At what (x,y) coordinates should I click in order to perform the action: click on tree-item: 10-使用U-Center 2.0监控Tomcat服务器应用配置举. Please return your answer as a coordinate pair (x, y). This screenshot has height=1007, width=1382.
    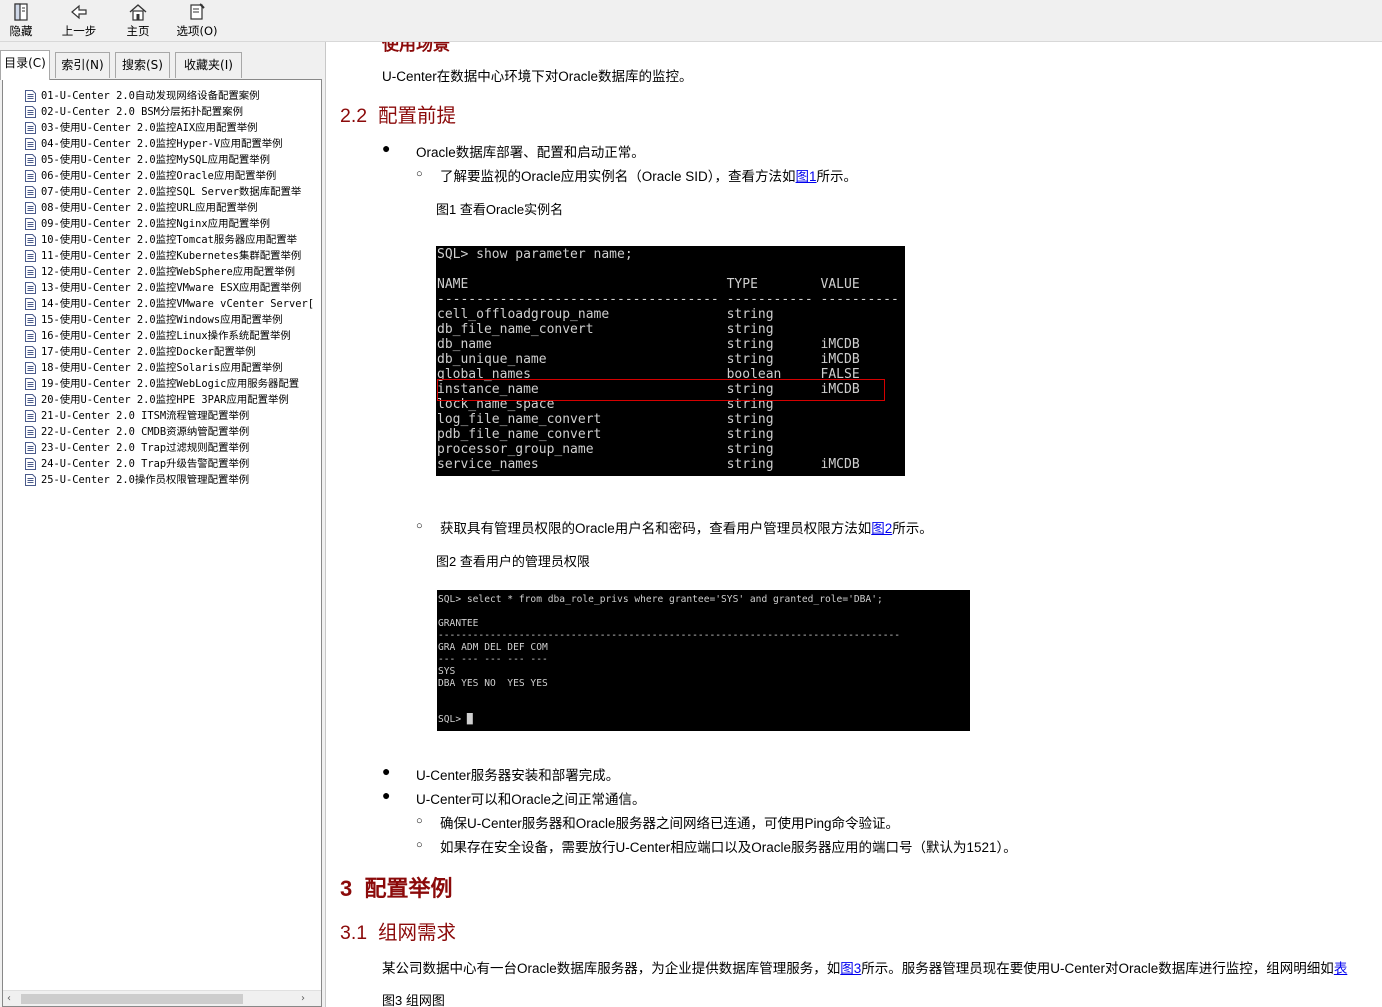
    Looking at the image, I should click on (161, 240).